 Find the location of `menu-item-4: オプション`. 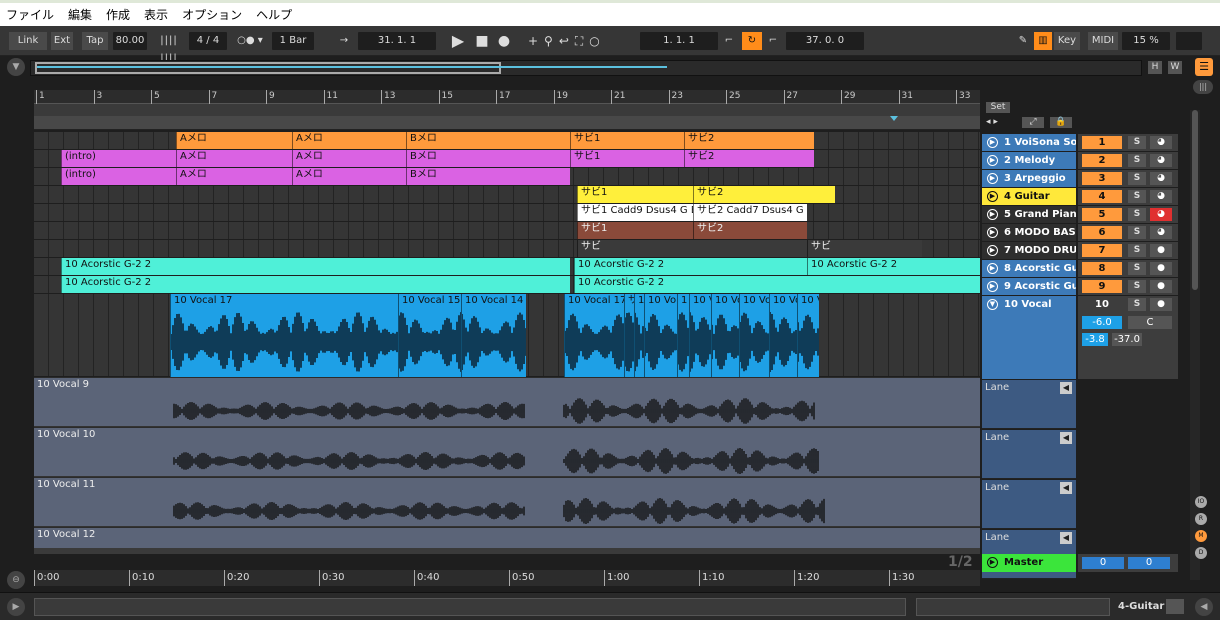

menu-item-4: オプション is located at coordinates (212, 14).